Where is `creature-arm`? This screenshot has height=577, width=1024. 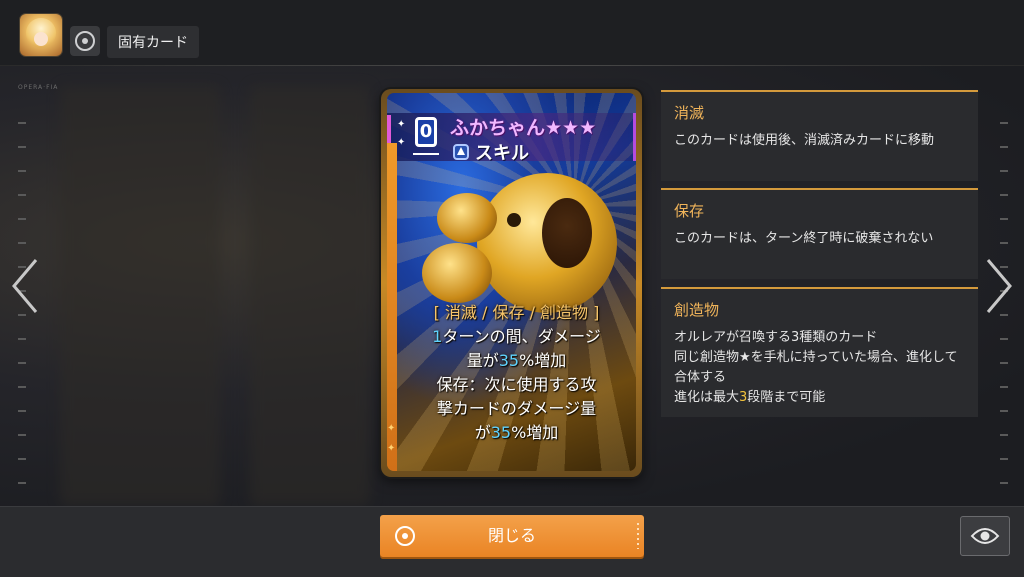
creature-arm is located at coordinates (467, 218).